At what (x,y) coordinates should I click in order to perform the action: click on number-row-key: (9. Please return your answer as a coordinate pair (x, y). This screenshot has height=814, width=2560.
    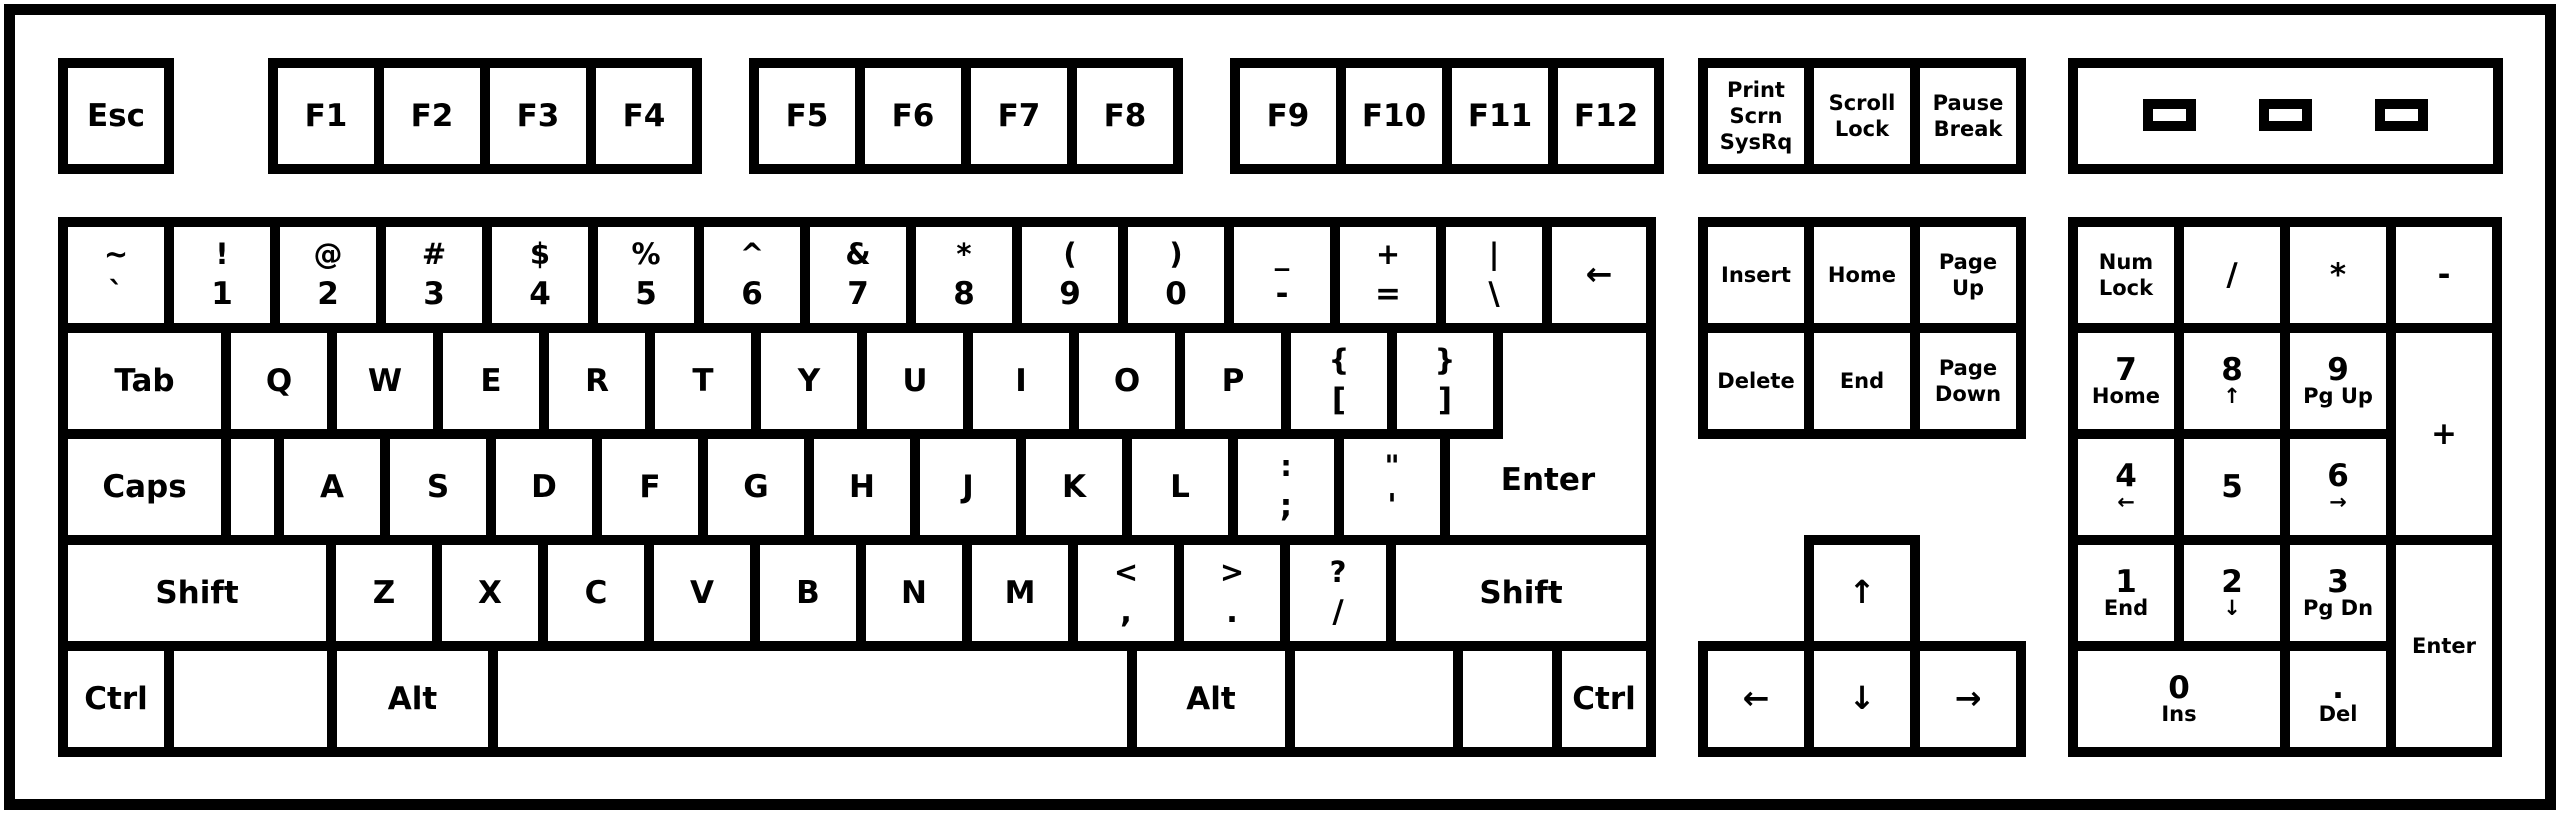
    Looking at the image, I should click on (1070, 275).